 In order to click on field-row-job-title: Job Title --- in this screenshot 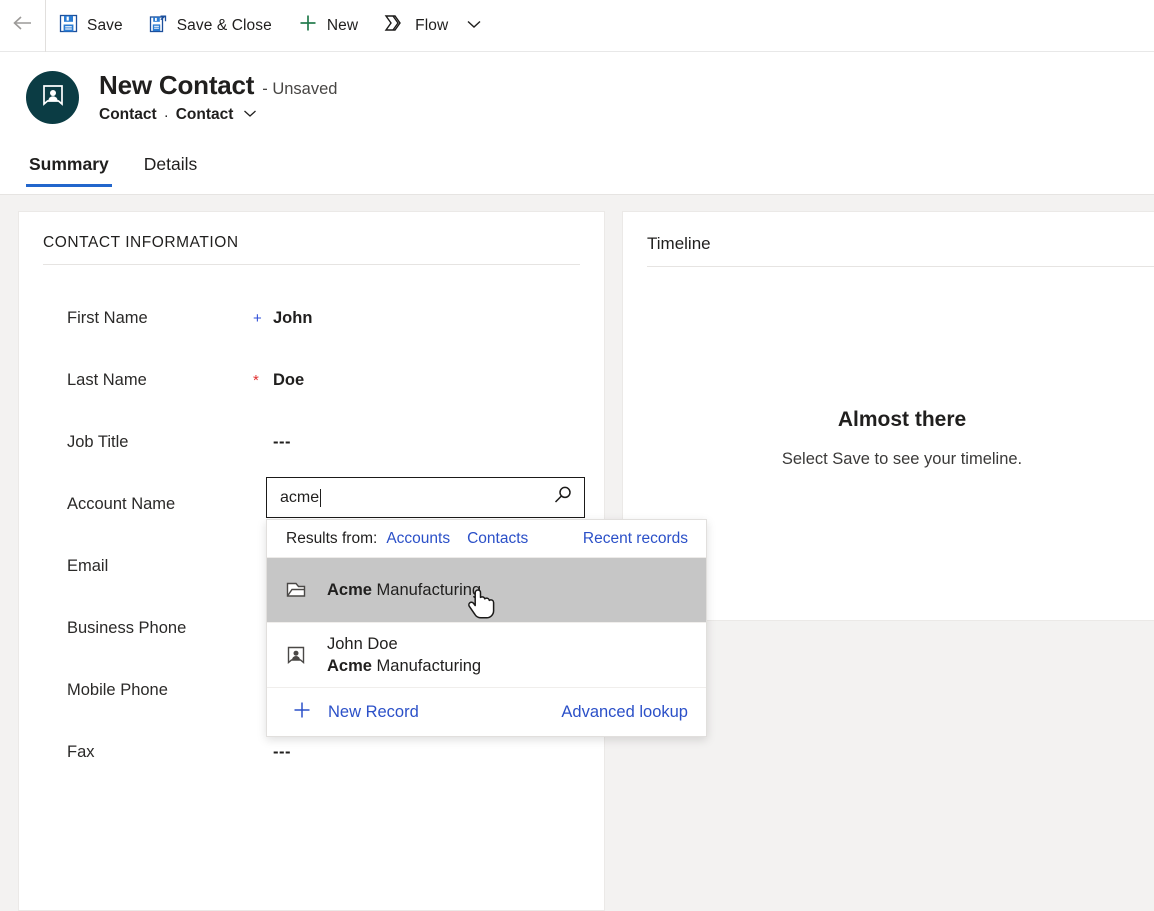, I will do `click(311, 442)`.